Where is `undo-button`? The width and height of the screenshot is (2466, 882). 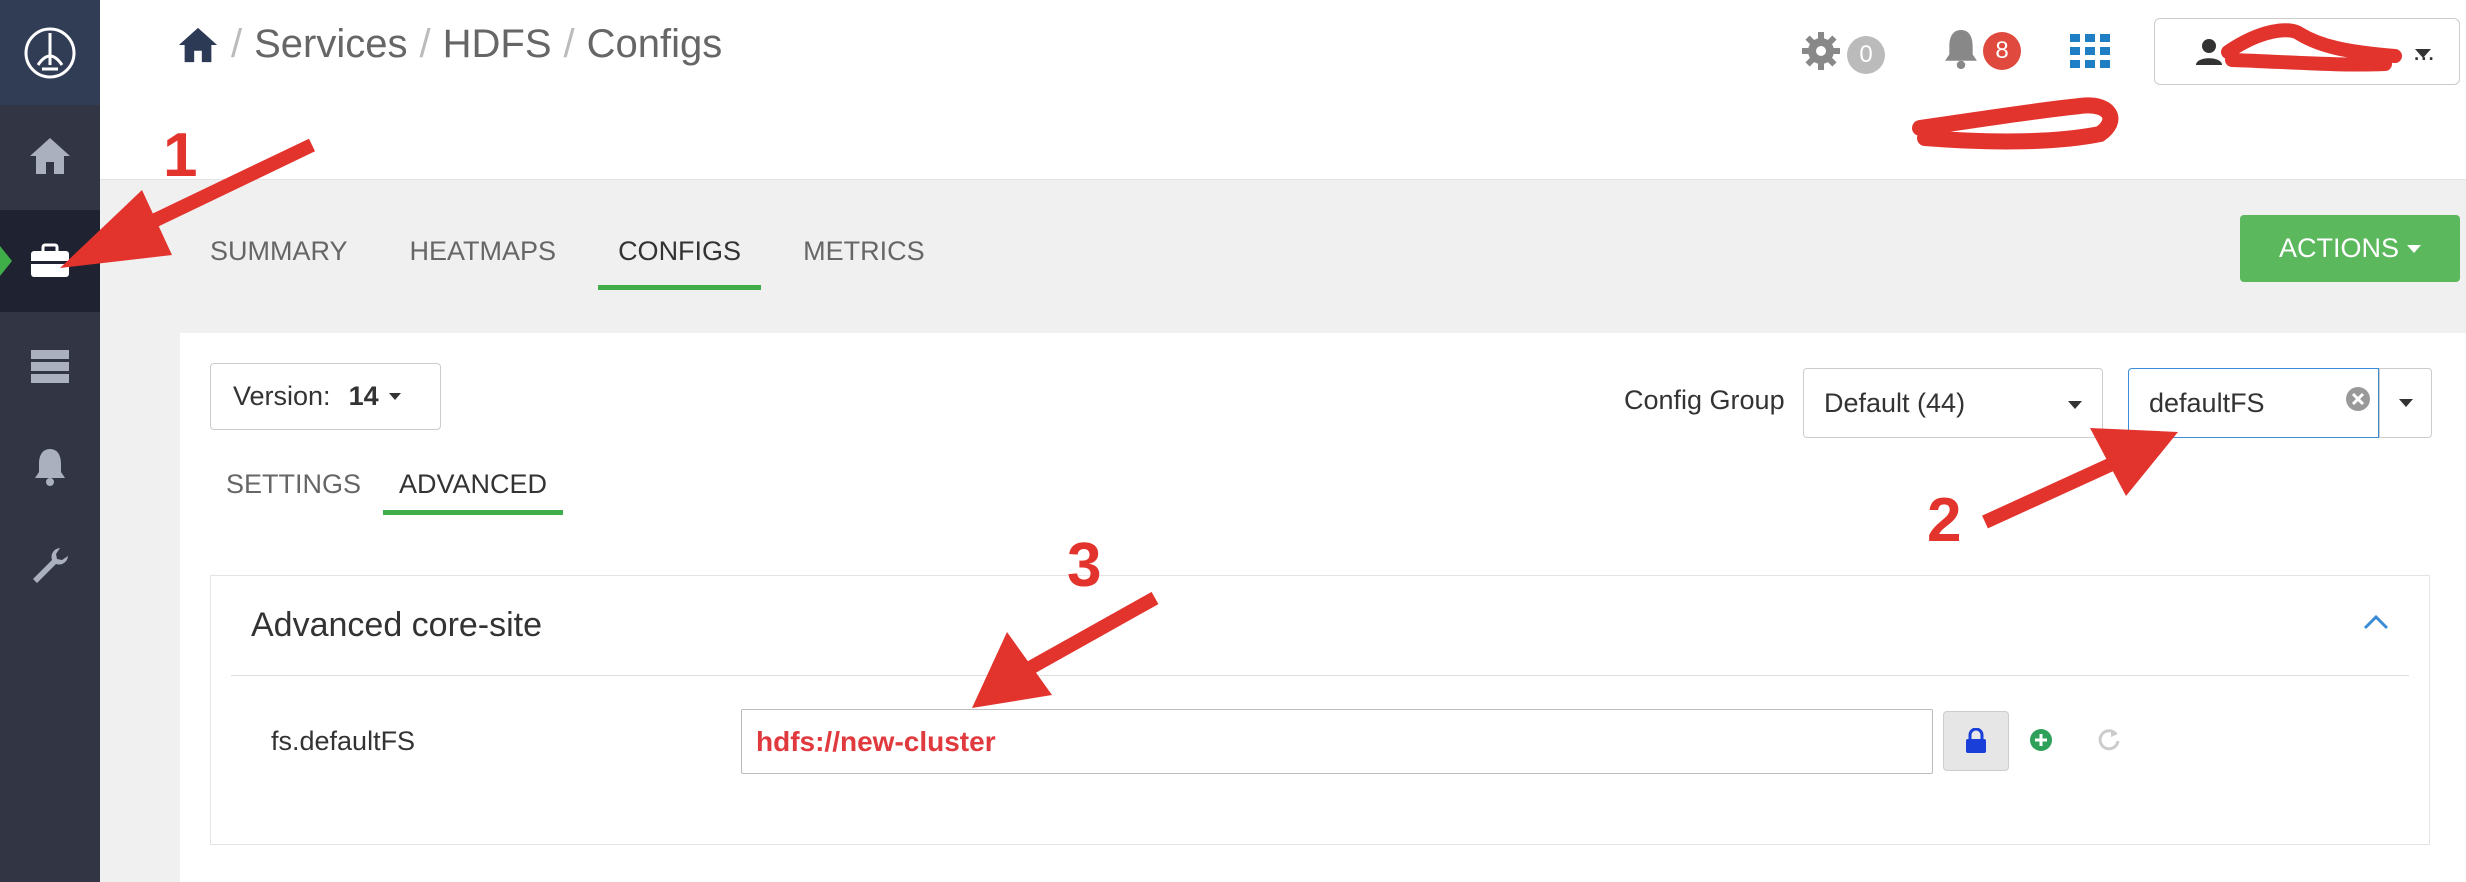
undo-button is located at coordinates (2109, 741).